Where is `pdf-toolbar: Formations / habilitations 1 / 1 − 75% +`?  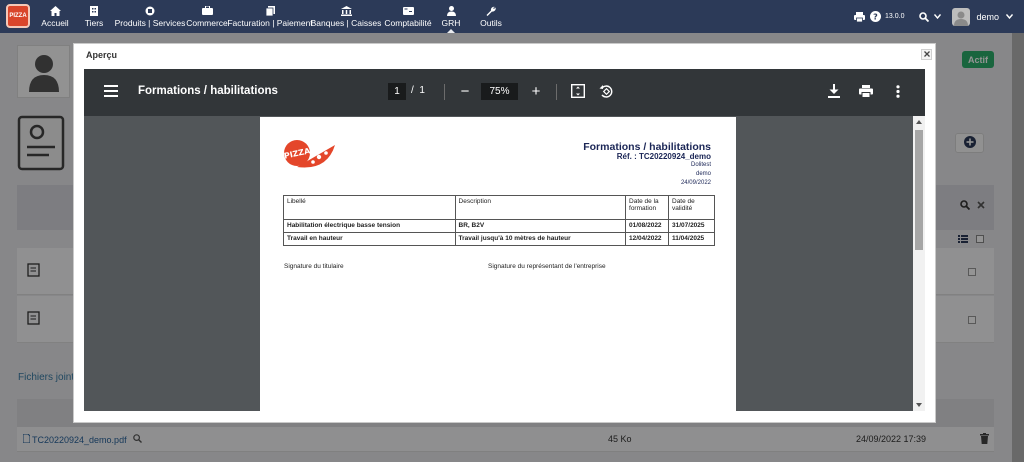
pdf-toolbar: Formations / habilitations 1 / 1 − 75% + is located at coordinates (504, 92).